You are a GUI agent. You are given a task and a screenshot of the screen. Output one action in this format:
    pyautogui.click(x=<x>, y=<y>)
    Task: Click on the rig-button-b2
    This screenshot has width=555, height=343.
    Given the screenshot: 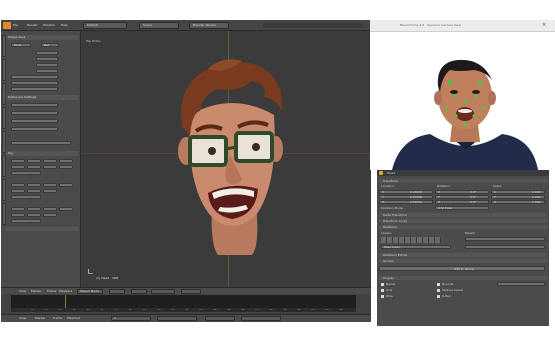 What is the action you would take?
    pyautogui.click(x=34, y=167)
    